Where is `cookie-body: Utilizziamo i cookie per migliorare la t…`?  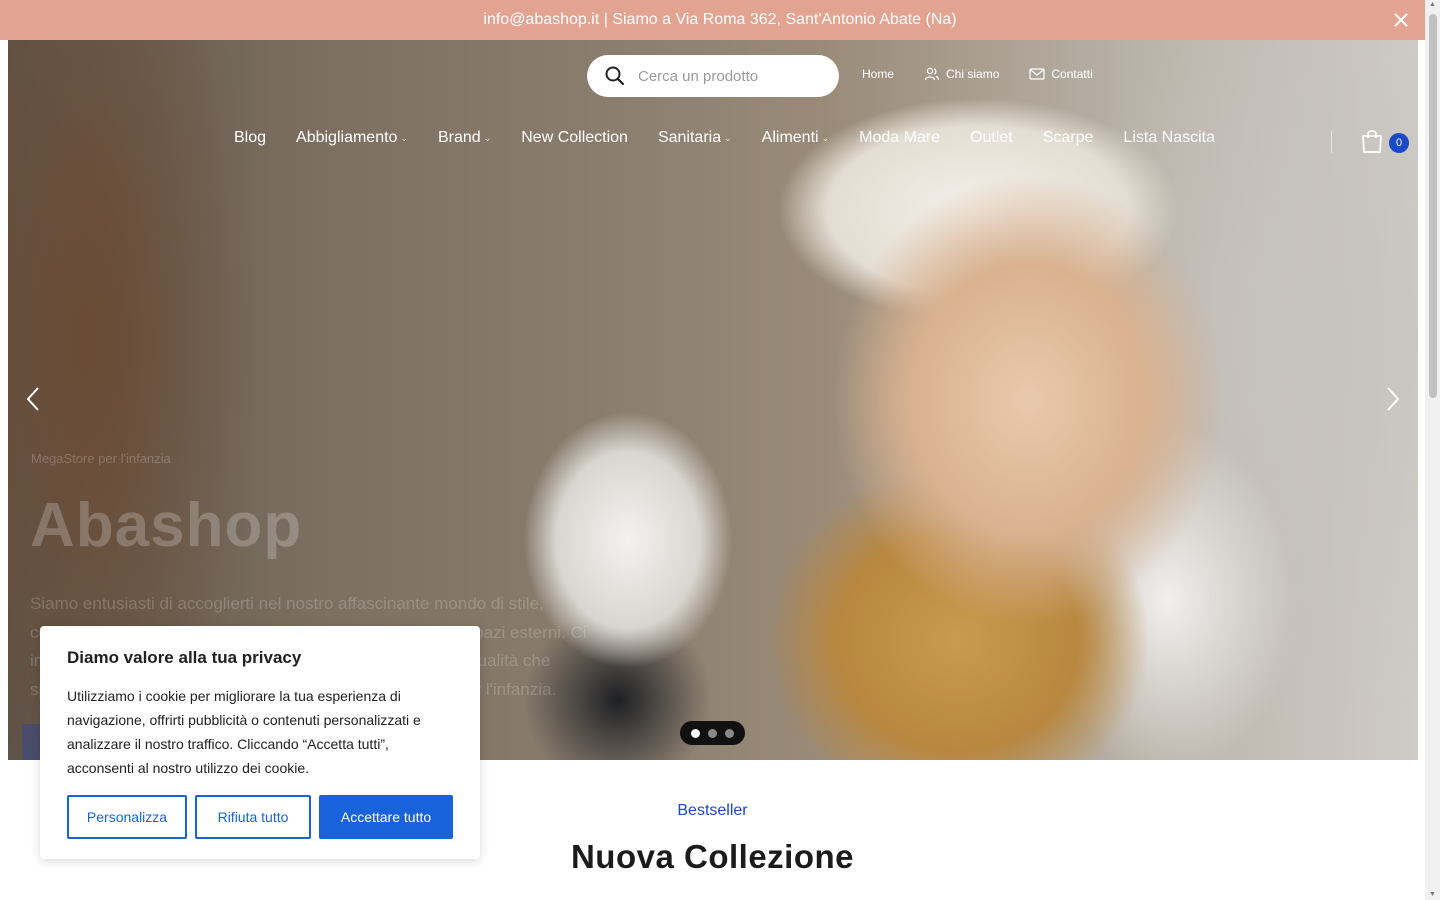 cookie-body: Utilizziamo i cookie per migliorare la t… is located at coordinates (244, 732).